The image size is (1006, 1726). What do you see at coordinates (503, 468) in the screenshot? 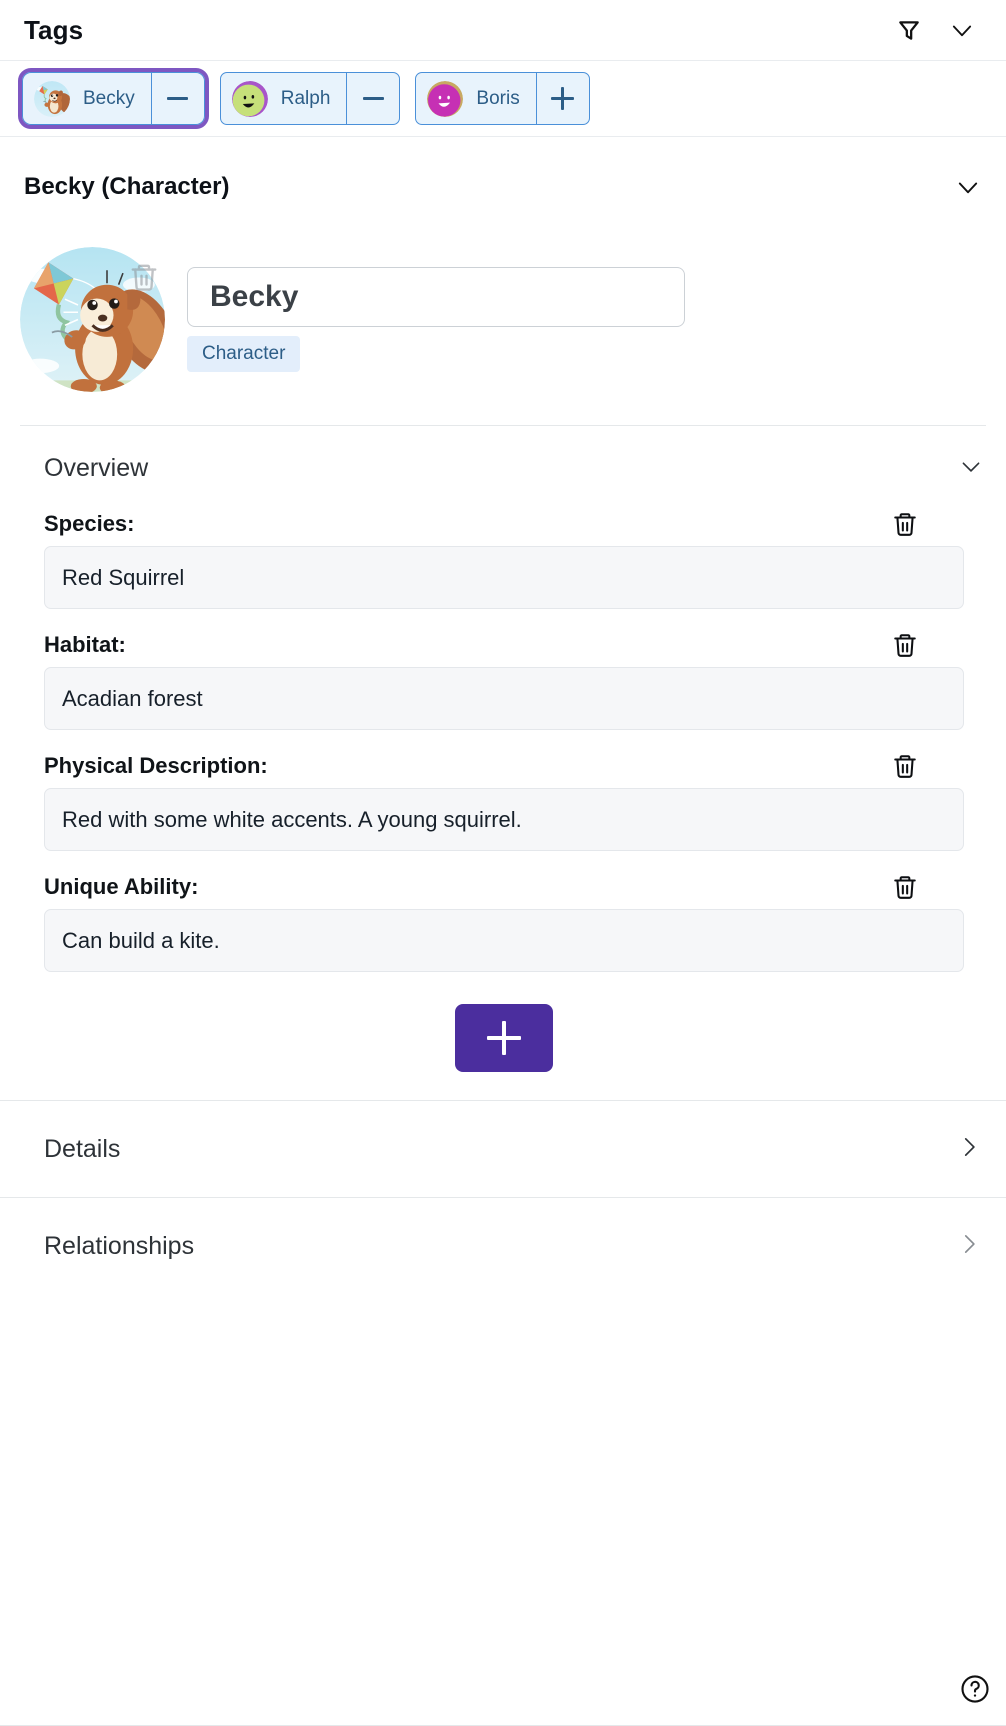
I see `overview-section-header: Overview` at bounding box center [503, 468].